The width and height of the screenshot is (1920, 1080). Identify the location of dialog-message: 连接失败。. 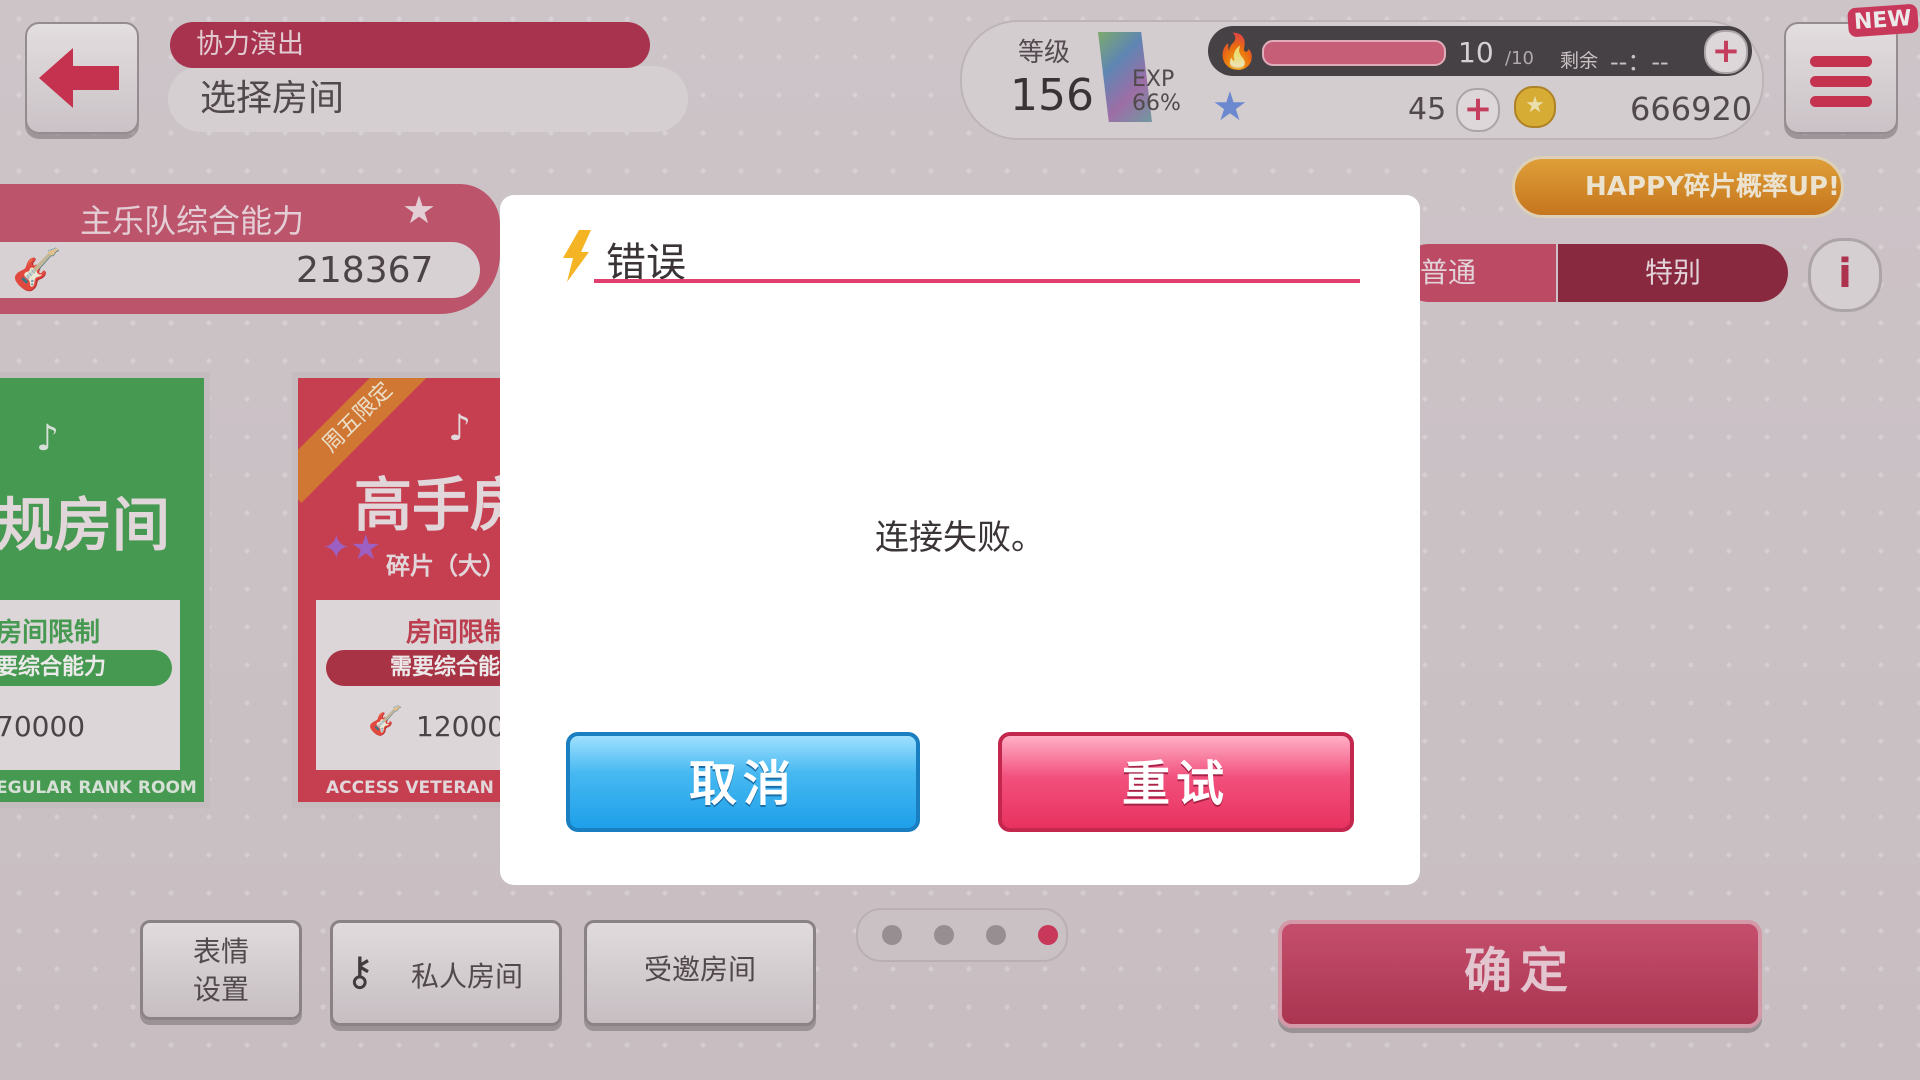
(960, 538).